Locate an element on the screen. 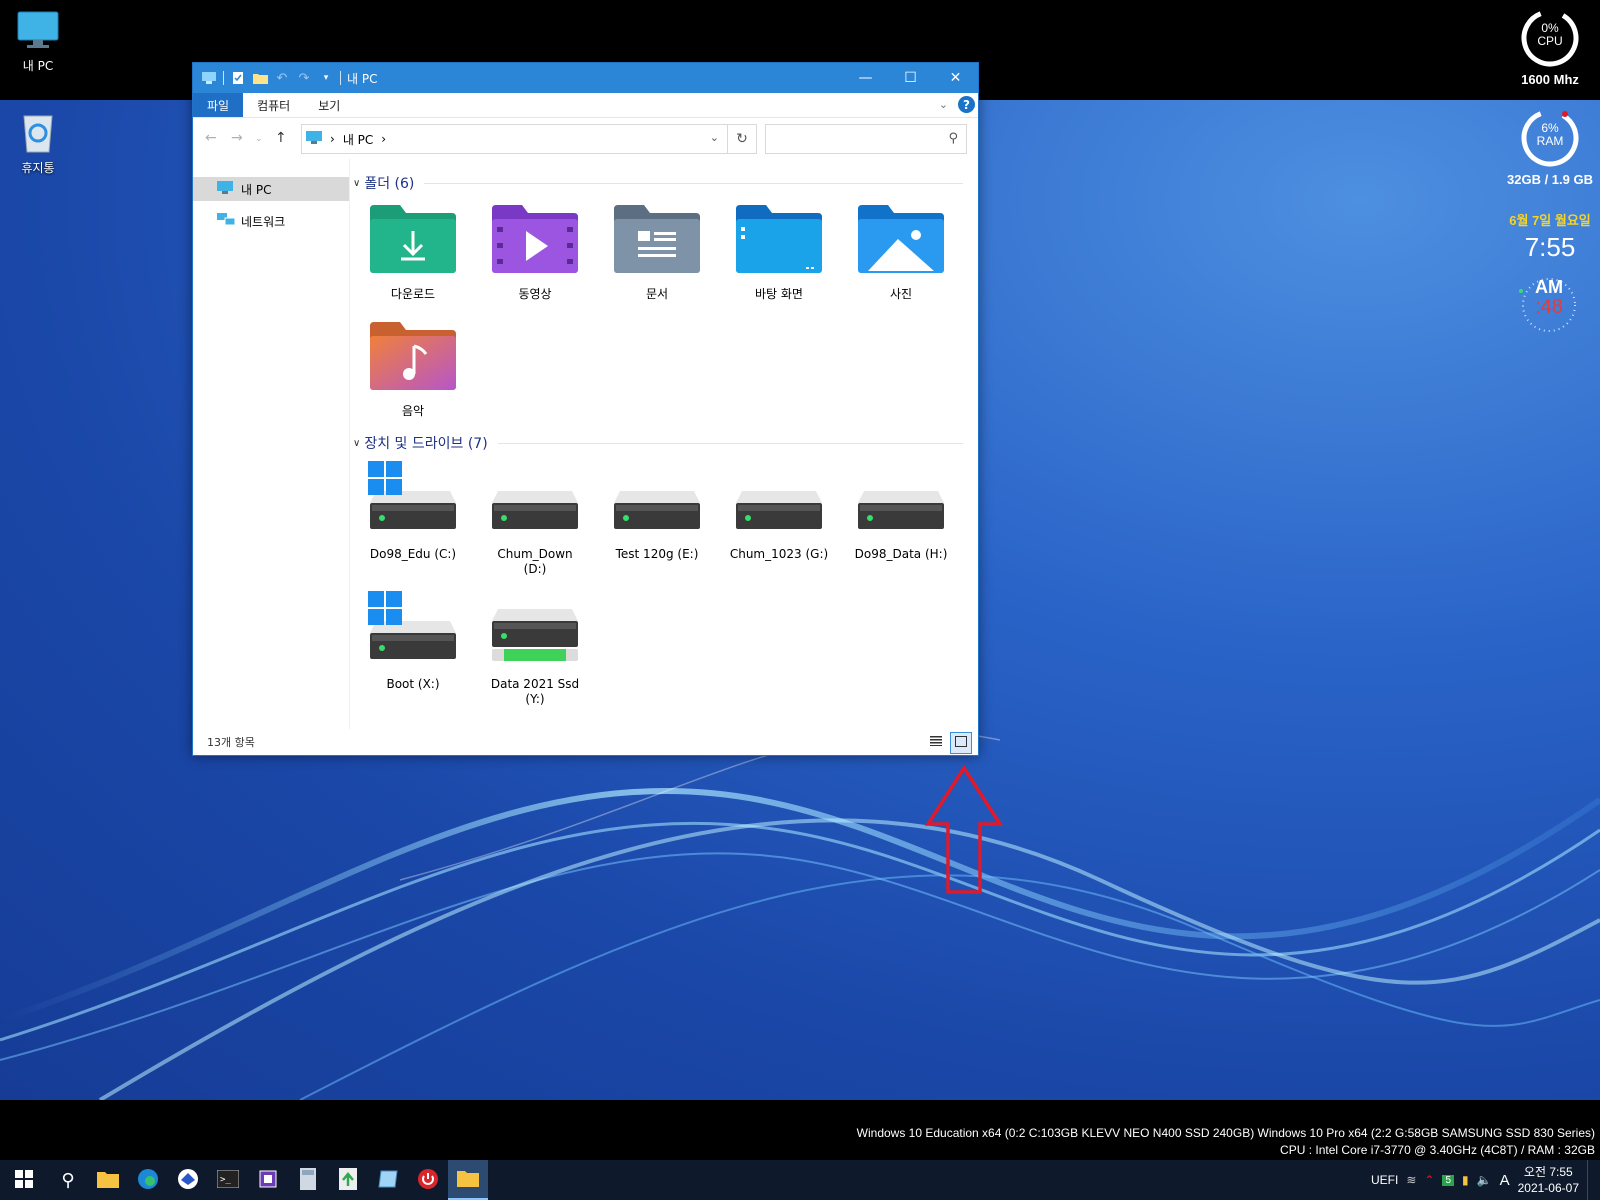  folder-videos: 동영상 is located at coordinates (535, 250).